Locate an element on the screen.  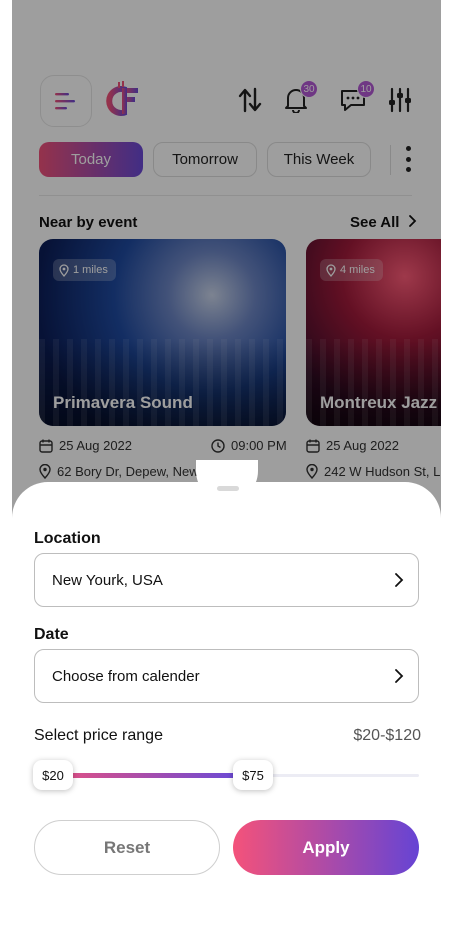
date-field: Choose from calender is located at coordinates (226, 676).